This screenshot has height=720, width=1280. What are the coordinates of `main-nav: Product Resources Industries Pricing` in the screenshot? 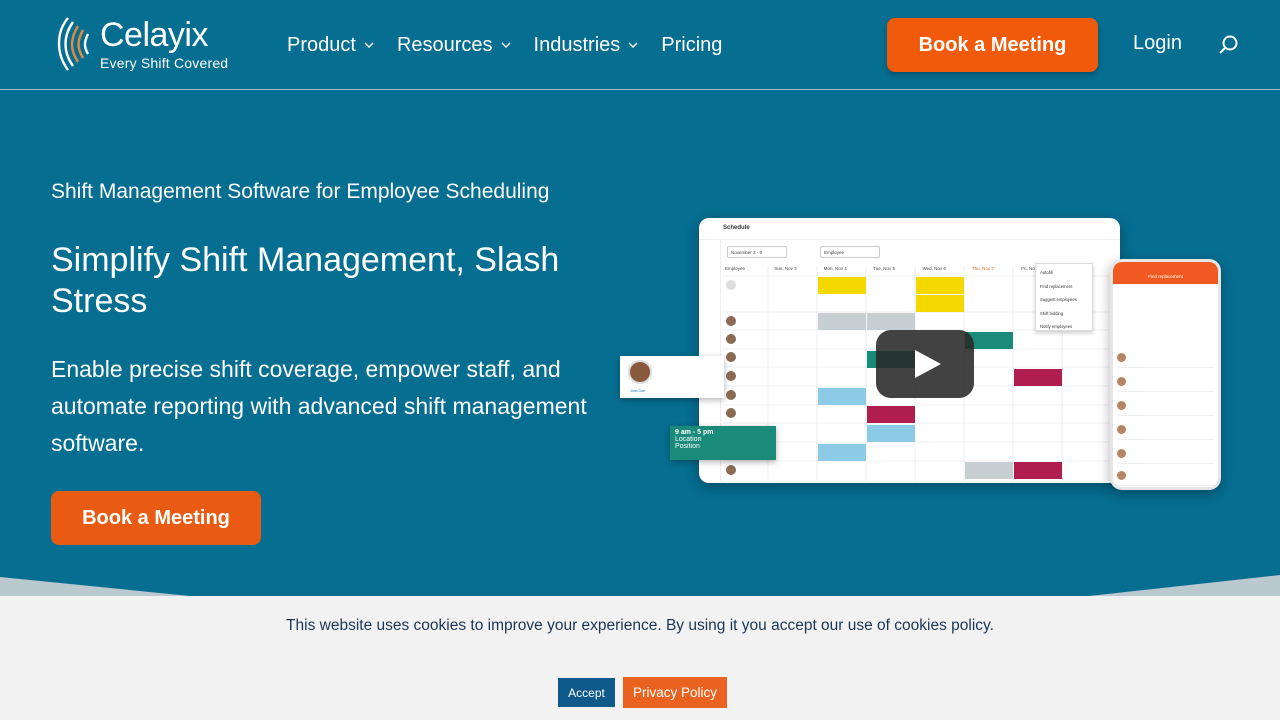 It's located at (515, 45).